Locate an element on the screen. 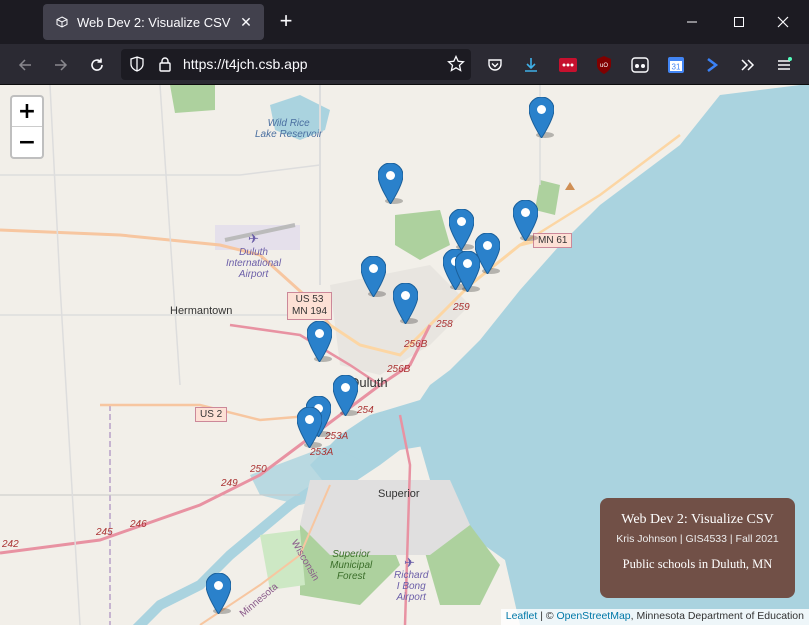  tab-bar: Web Dev 2: Visualize CSV ✕ + is located at coordinates (404, 22).